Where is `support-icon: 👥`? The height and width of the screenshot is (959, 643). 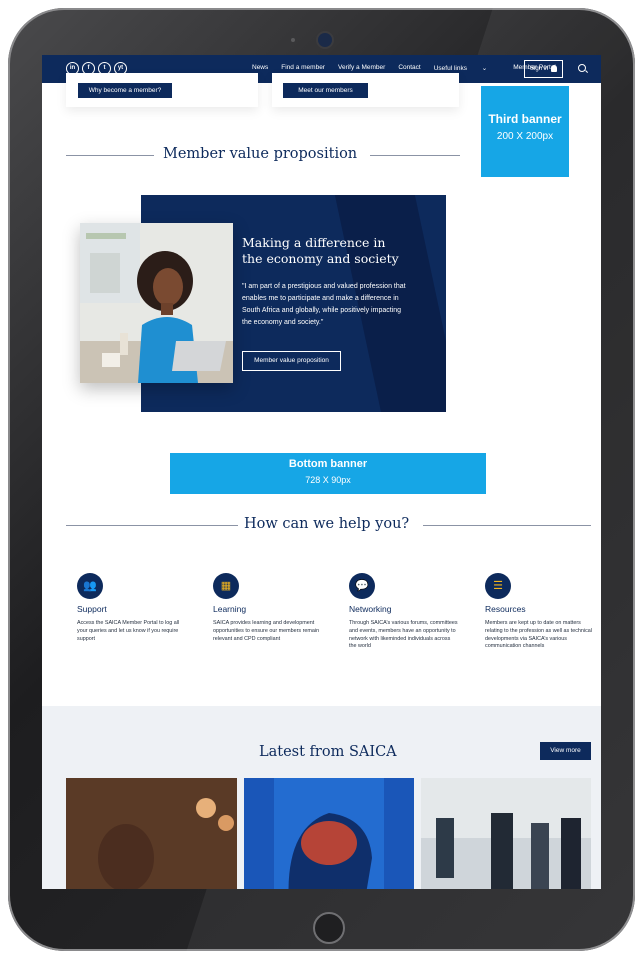
support-icon: 👥 is located at coordinates (90, 586).